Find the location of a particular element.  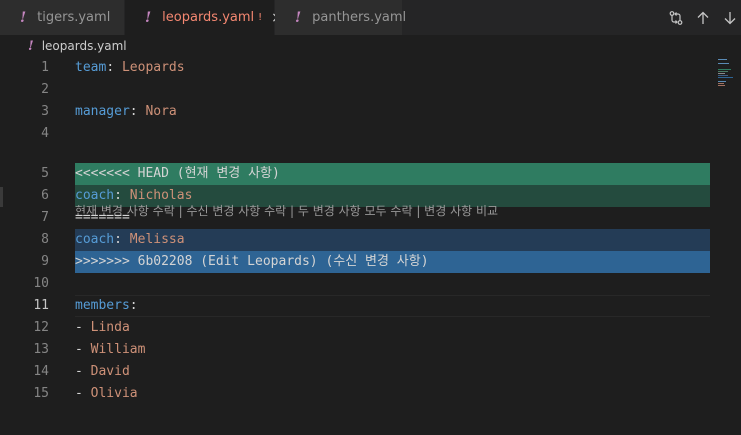

code-line: 2 is located at coordinates (355, 90).